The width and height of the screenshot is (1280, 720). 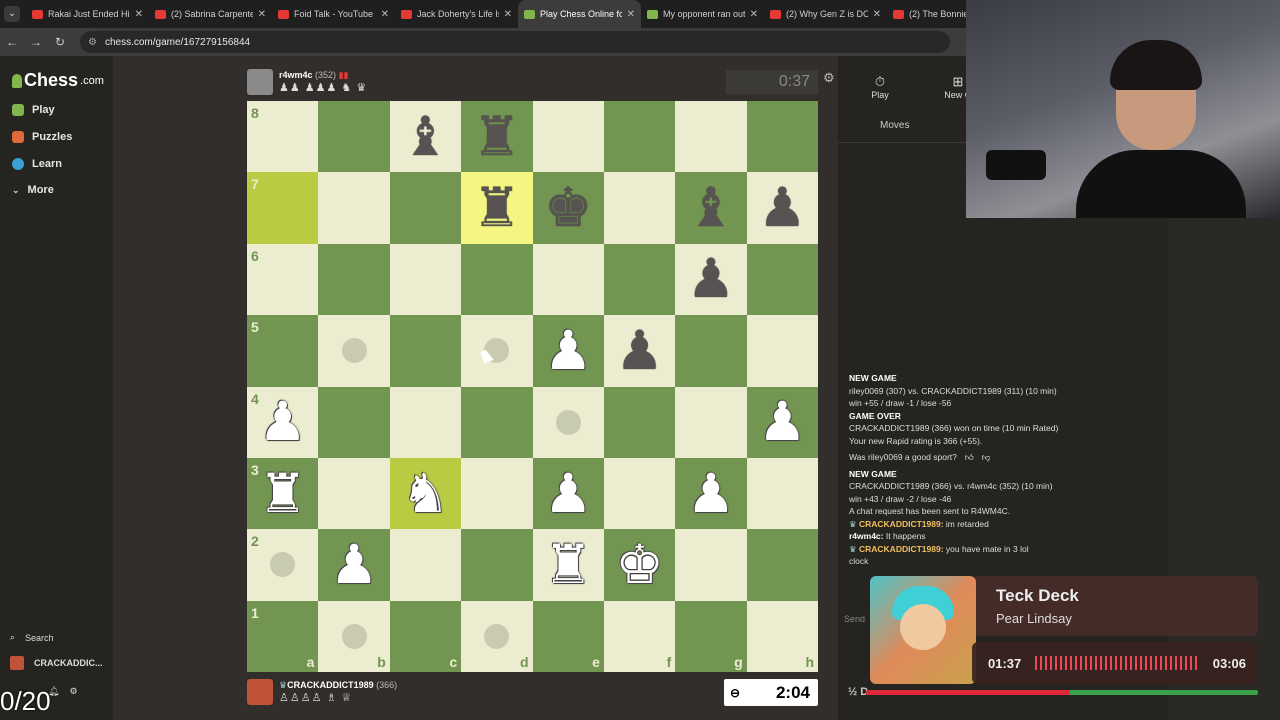 I want to click on browser-tab: (2) Why Gen Z is DO ✕, so click(x=825, y=14).